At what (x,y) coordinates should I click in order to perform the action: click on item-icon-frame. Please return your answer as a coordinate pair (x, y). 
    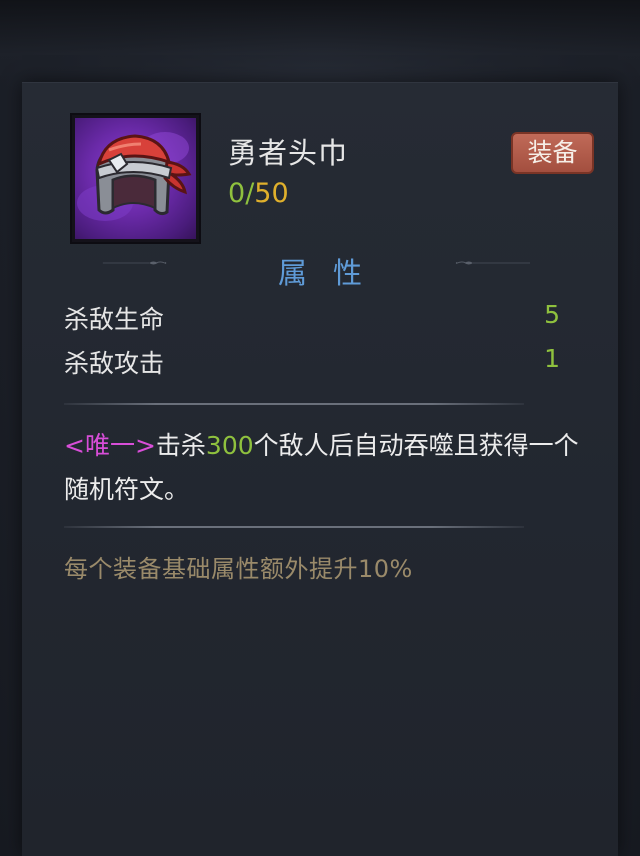
    Looking at the image, I should click on (135, 178).